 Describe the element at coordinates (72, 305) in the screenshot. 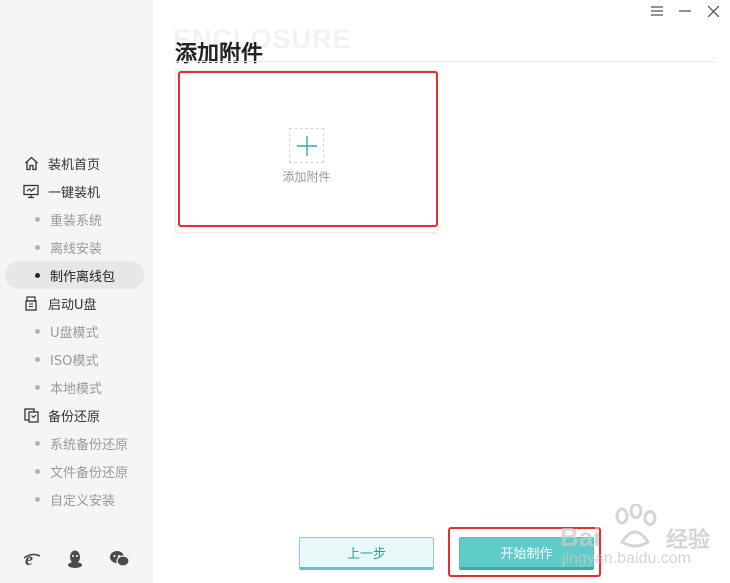

I see `sidebar-item-label: 启动U盘` at that location.